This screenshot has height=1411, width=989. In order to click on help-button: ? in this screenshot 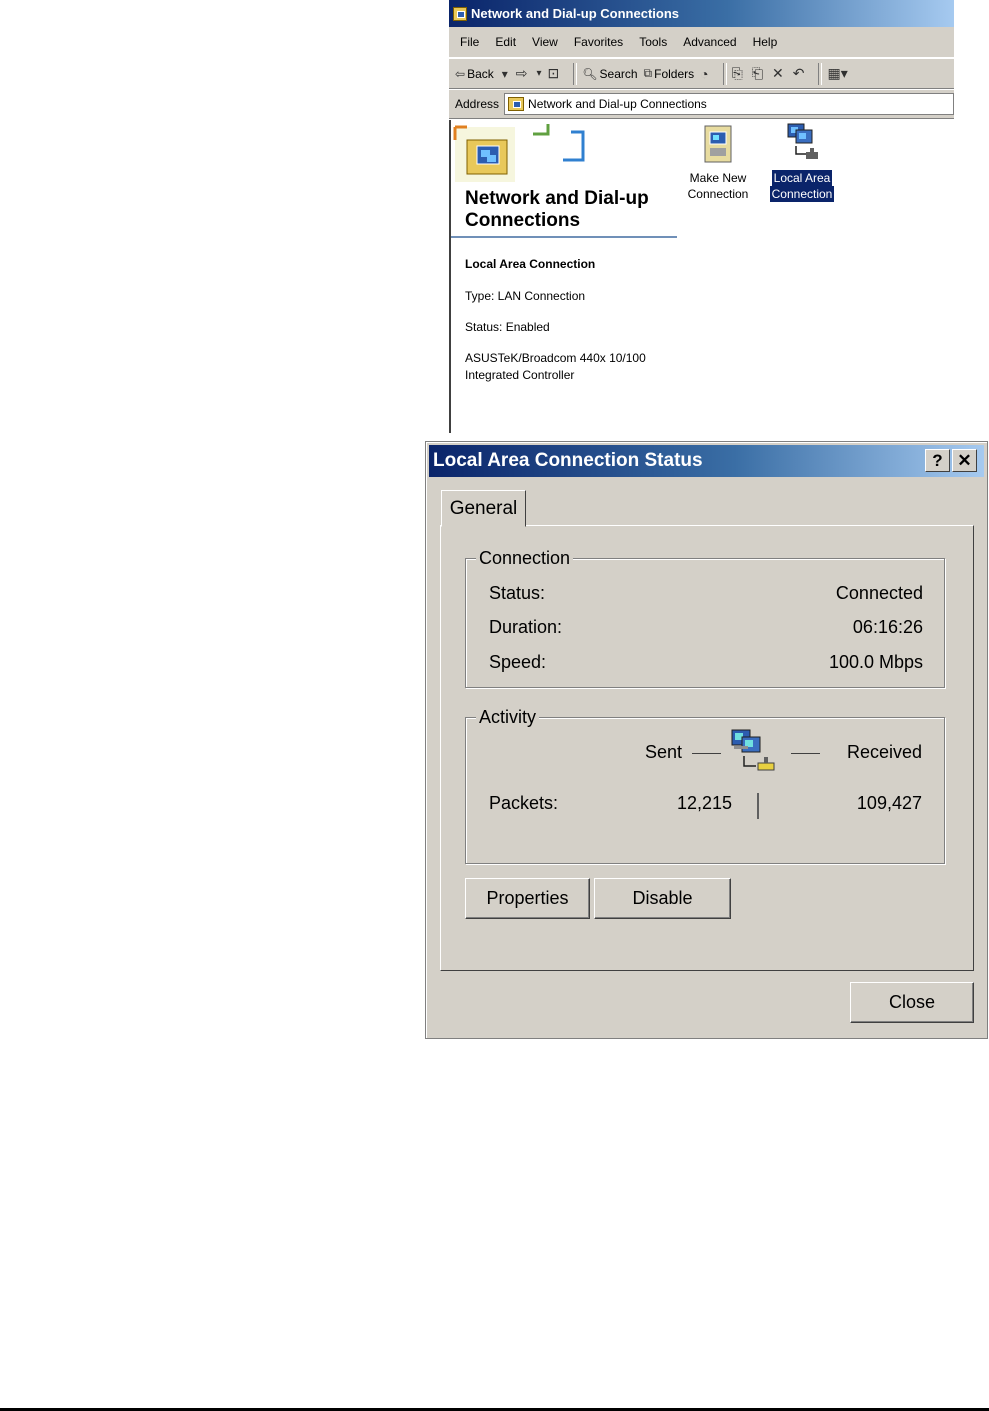, I will do `click(937, 460)`.